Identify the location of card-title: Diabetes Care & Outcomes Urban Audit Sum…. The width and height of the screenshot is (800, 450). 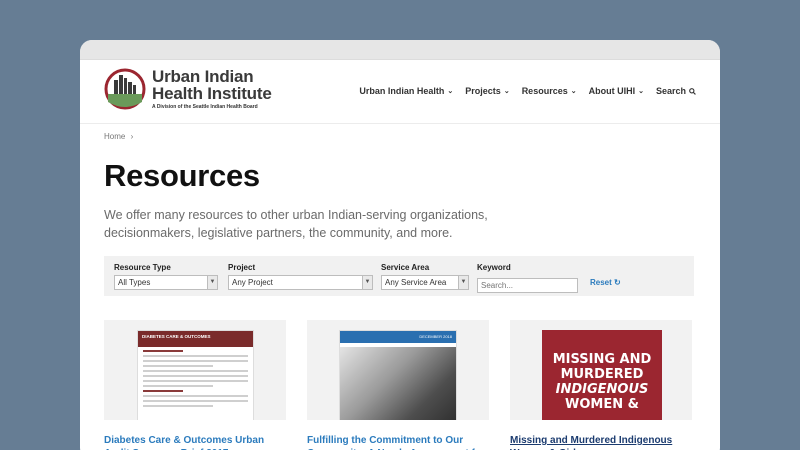
(195, 442).